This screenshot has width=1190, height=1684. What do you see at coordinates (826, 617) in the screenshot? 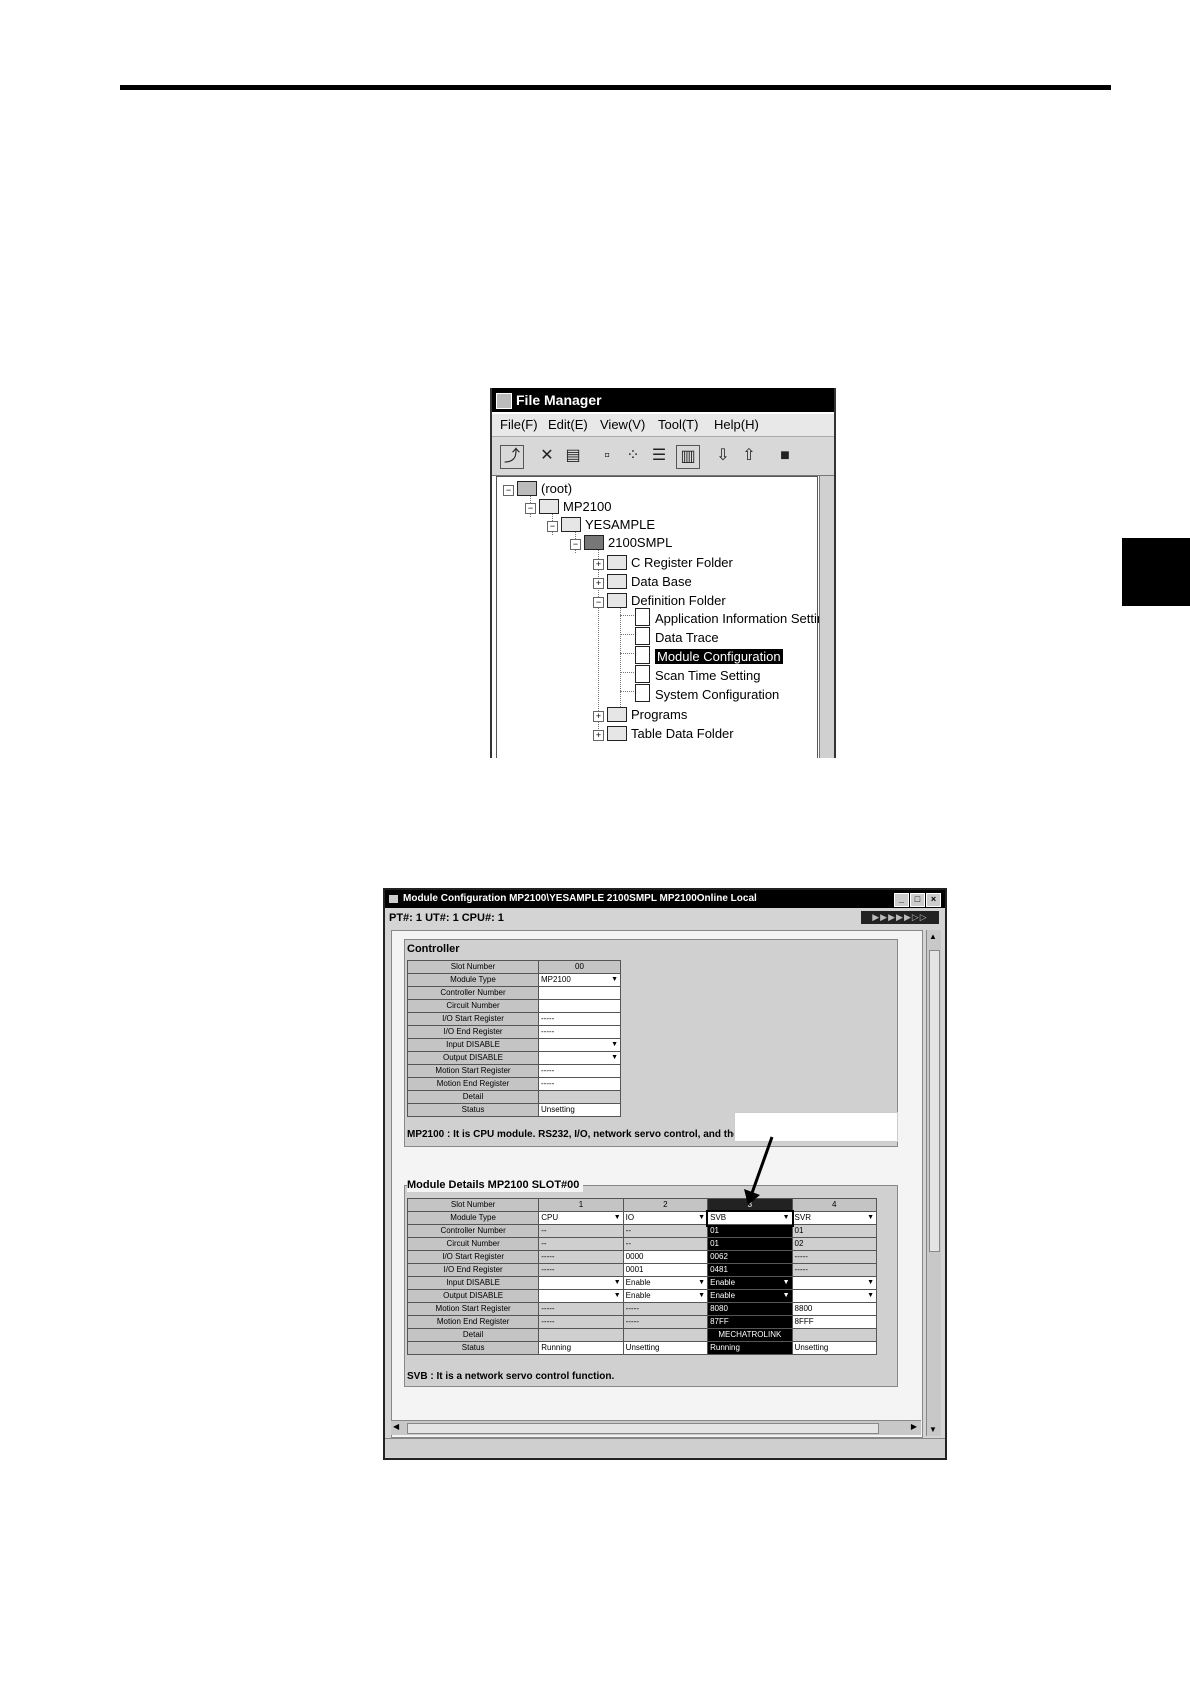
I see `tree-vertical-scrollbar` at bounding box center [826, 617].